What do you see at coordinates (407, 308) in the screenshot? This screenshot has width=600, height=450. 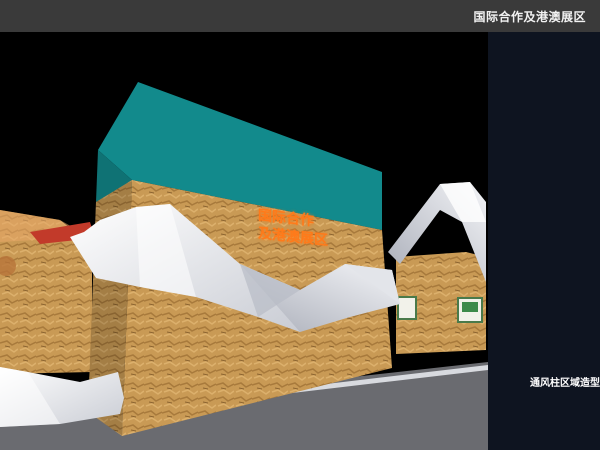 I see `display-board-left` at bounding box center [407, 308].